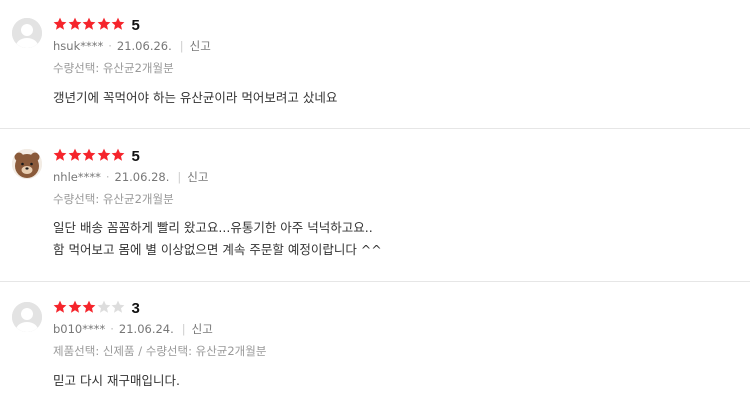 The image size is (750, 407). I want to click on review-line: 일단 배송 꼼꼼하게 빨리 왔고요...유통기한 아주 넉넉하고요.., so click(213, 227).